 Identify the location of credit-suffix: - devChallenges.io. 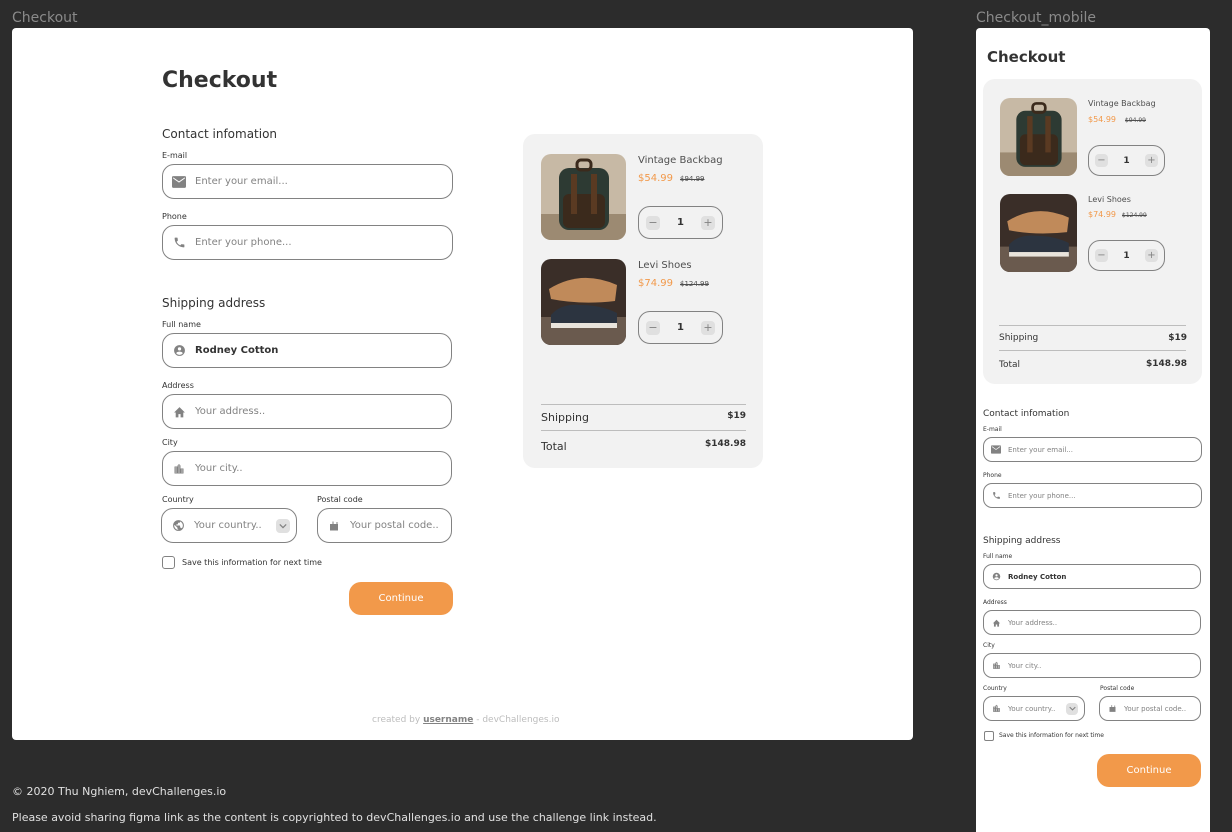
(518, 720).